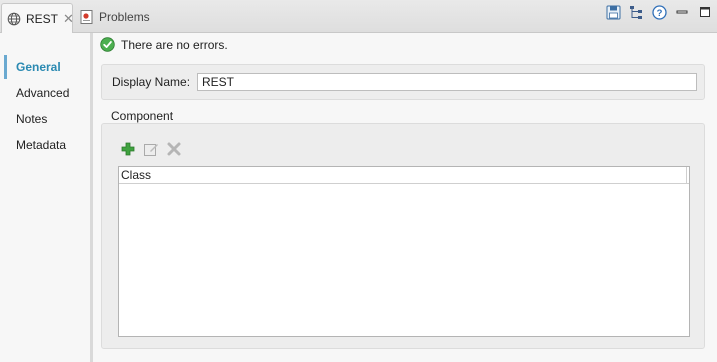  What do you see at coordinates (32, 119) in the screenshot?
I see `sidebar-item-label: Notes` at bounding box center [32, 119].